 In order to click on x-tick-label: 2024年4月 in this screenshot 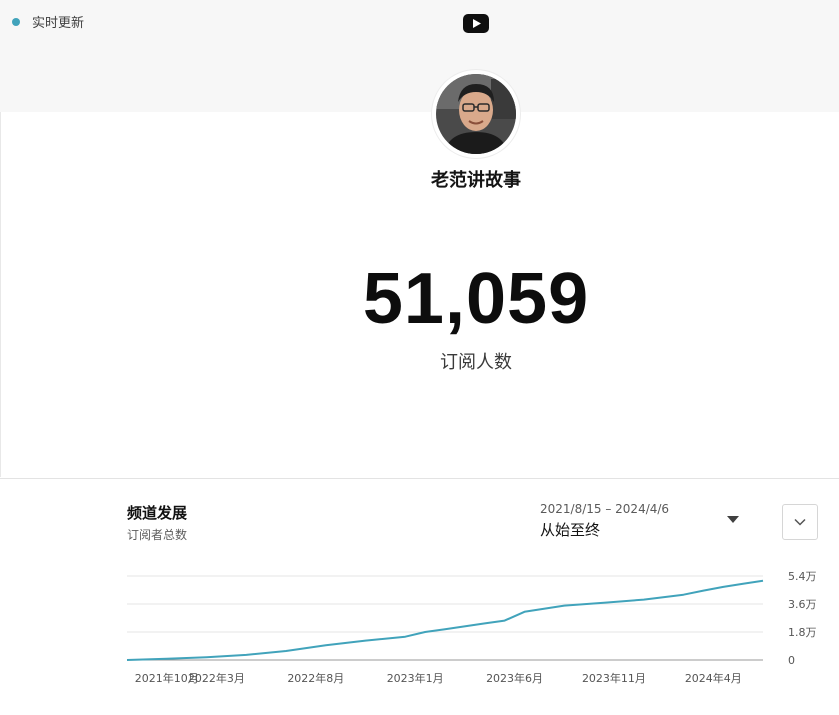, I will do `click(713, 678)`.